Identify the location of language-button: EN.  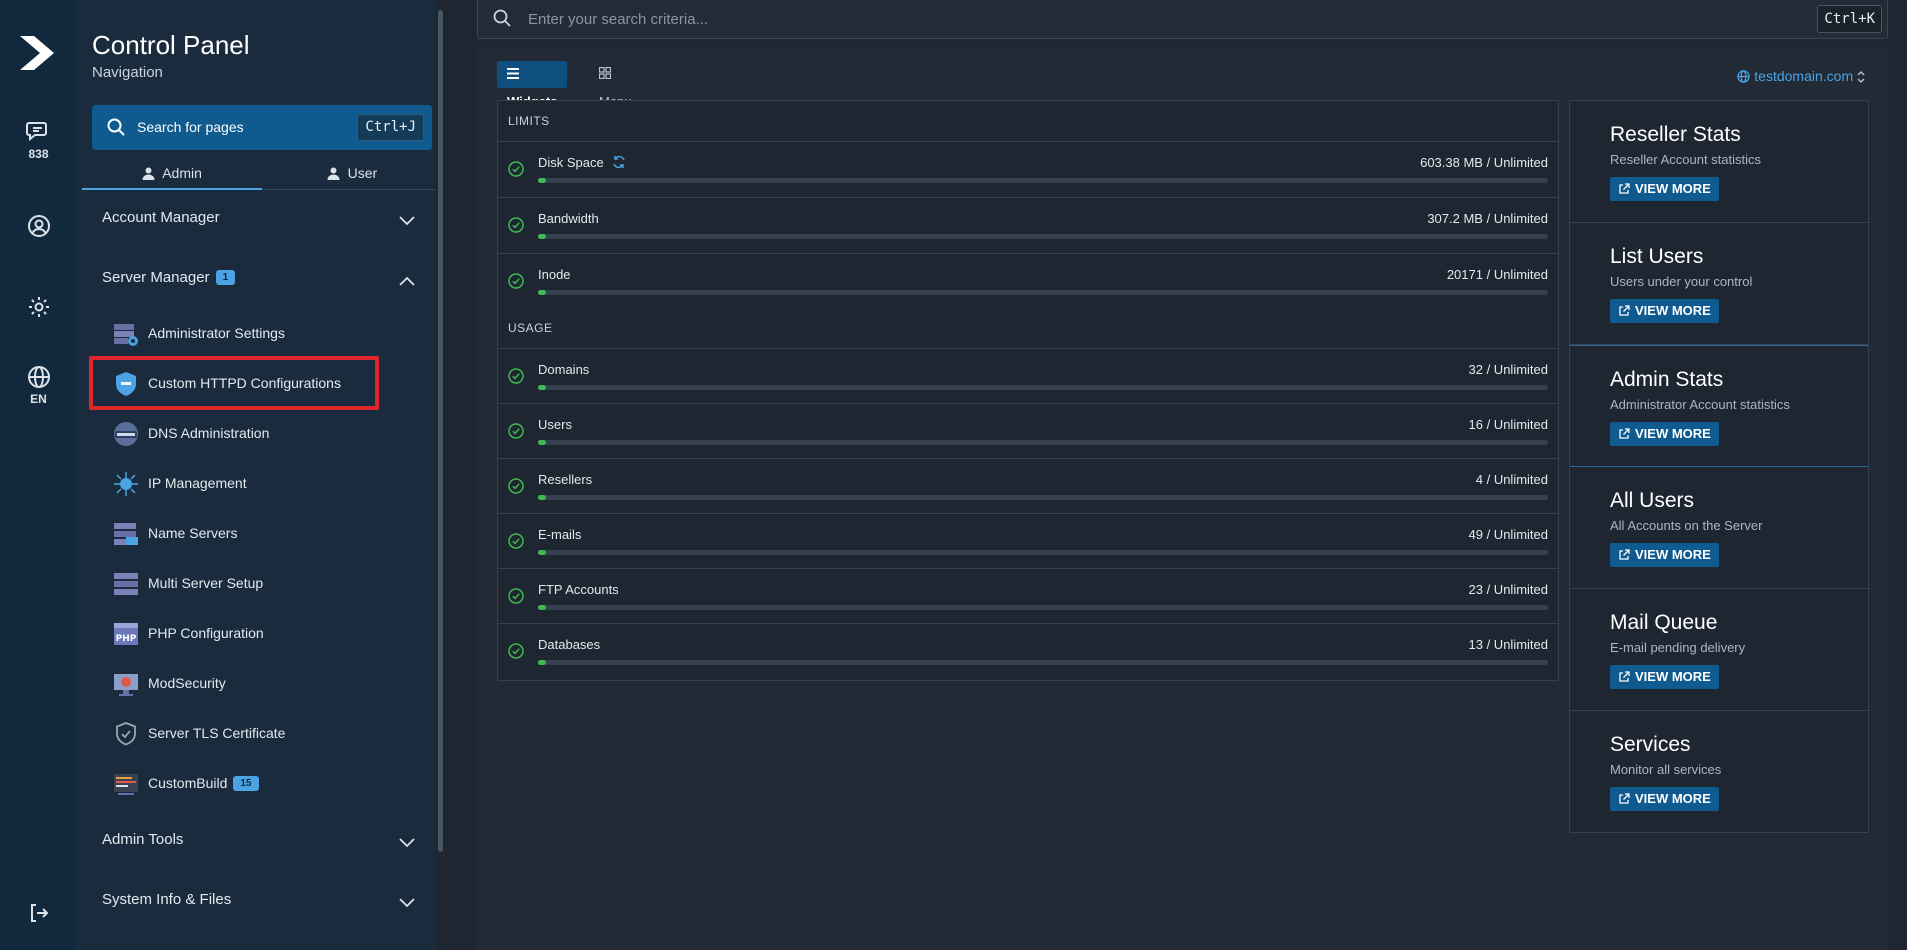
(38, 385).